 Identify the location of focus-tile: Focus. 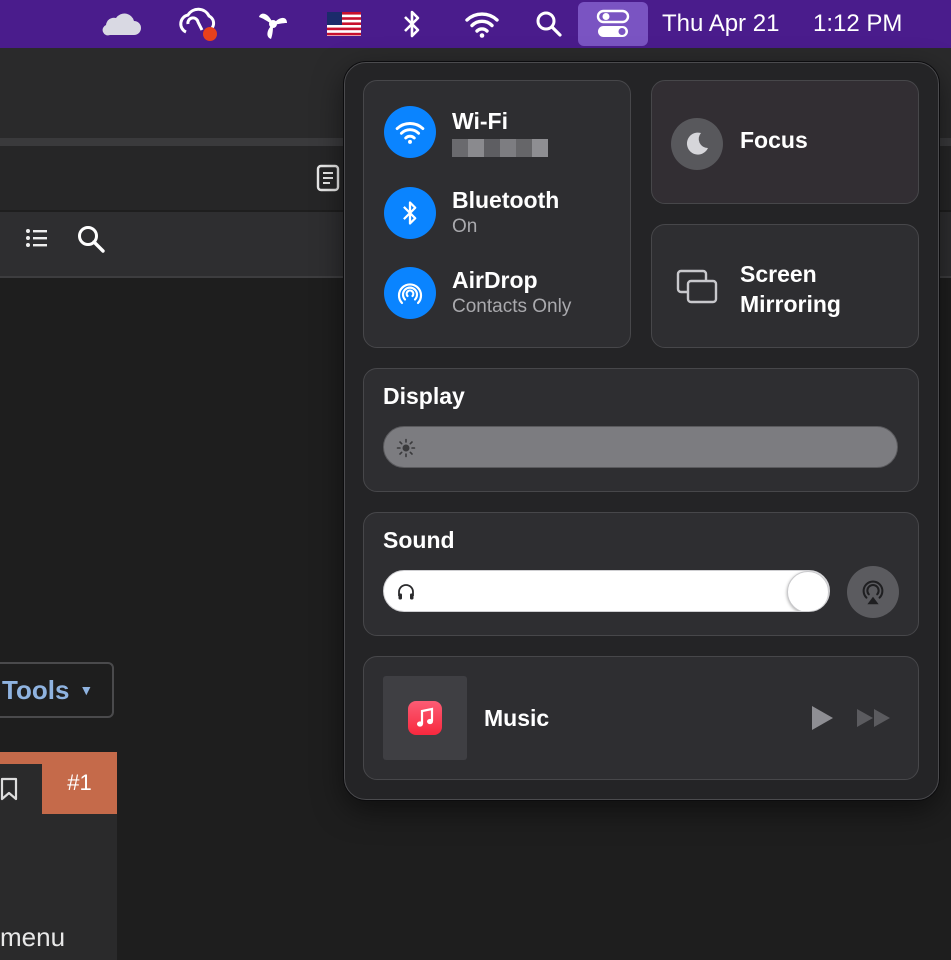
(785, 142).